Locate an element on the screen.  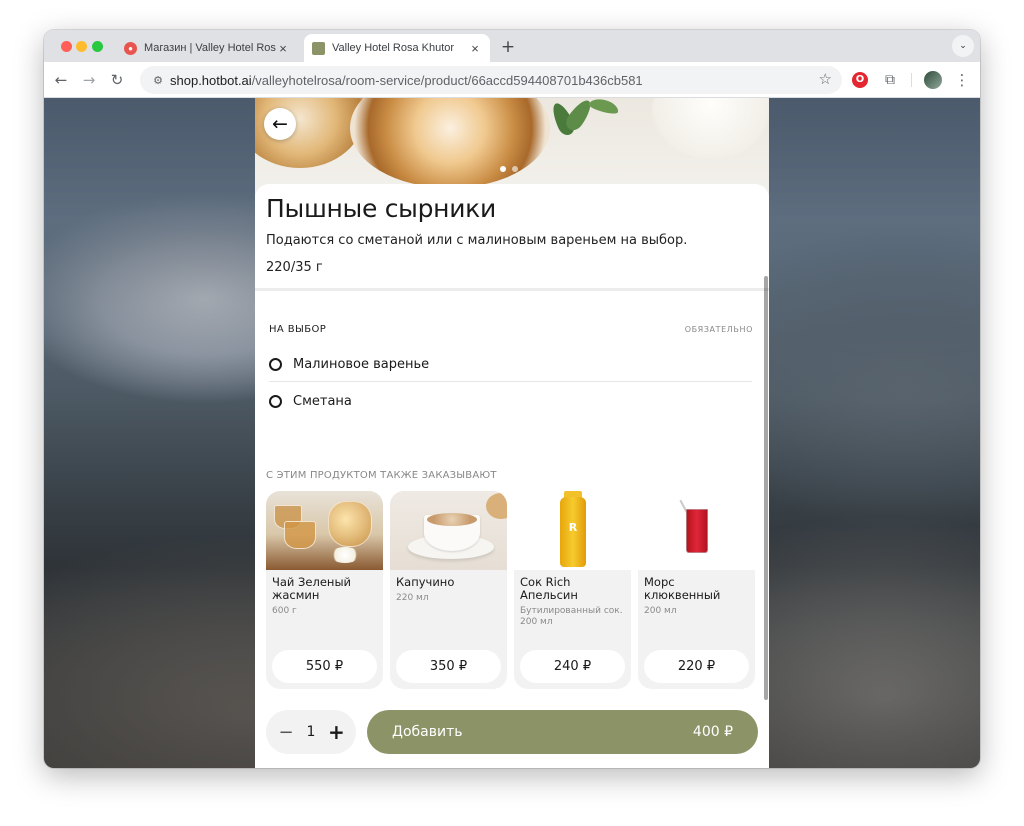
coffee-foam-image is located at coordinates (452, 519).